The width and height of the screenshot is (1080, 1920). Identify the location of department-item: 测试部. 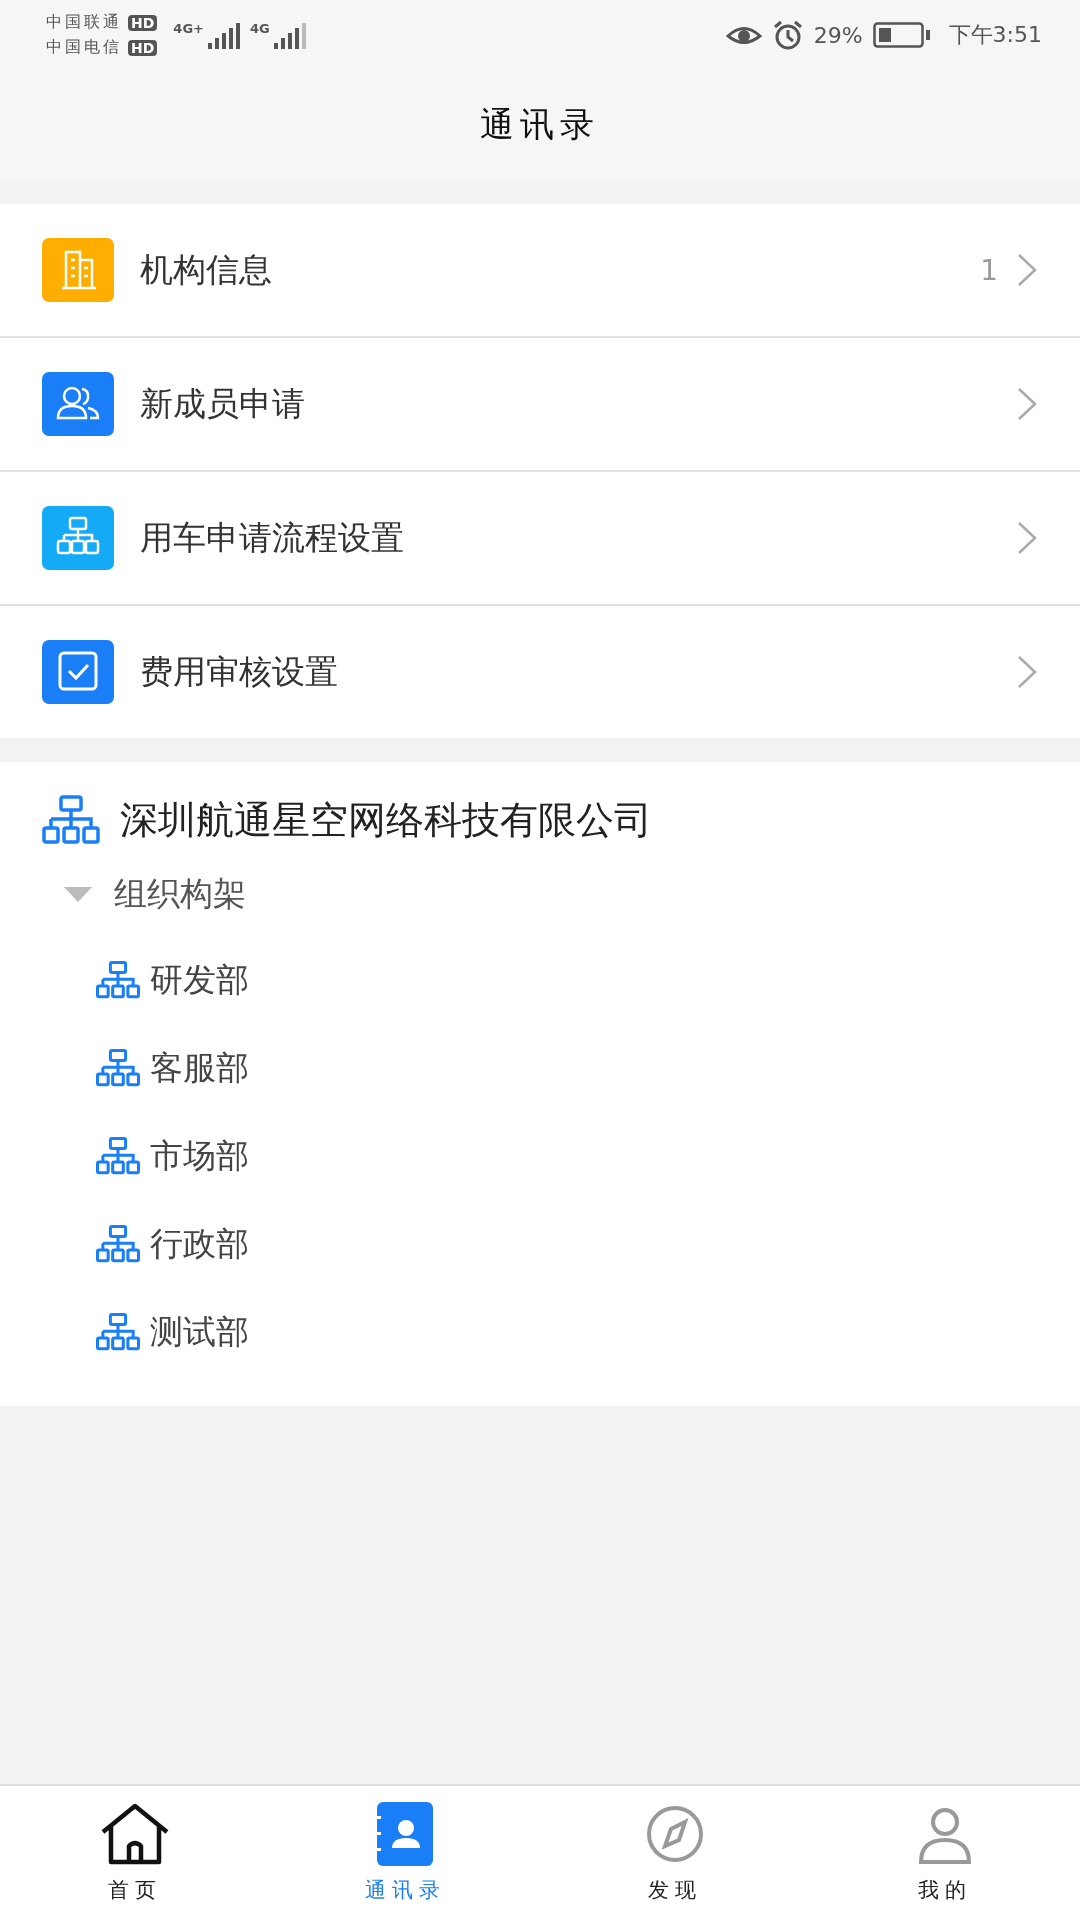
(199, 1332).